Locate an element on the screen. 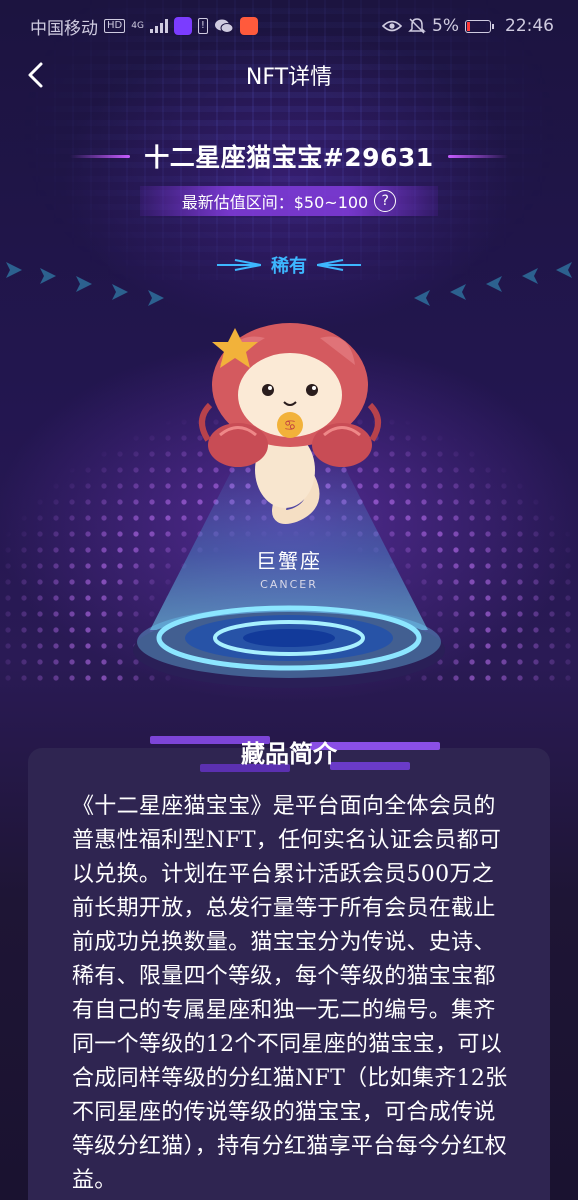  battery-icon is located at coordinates (479, 26).